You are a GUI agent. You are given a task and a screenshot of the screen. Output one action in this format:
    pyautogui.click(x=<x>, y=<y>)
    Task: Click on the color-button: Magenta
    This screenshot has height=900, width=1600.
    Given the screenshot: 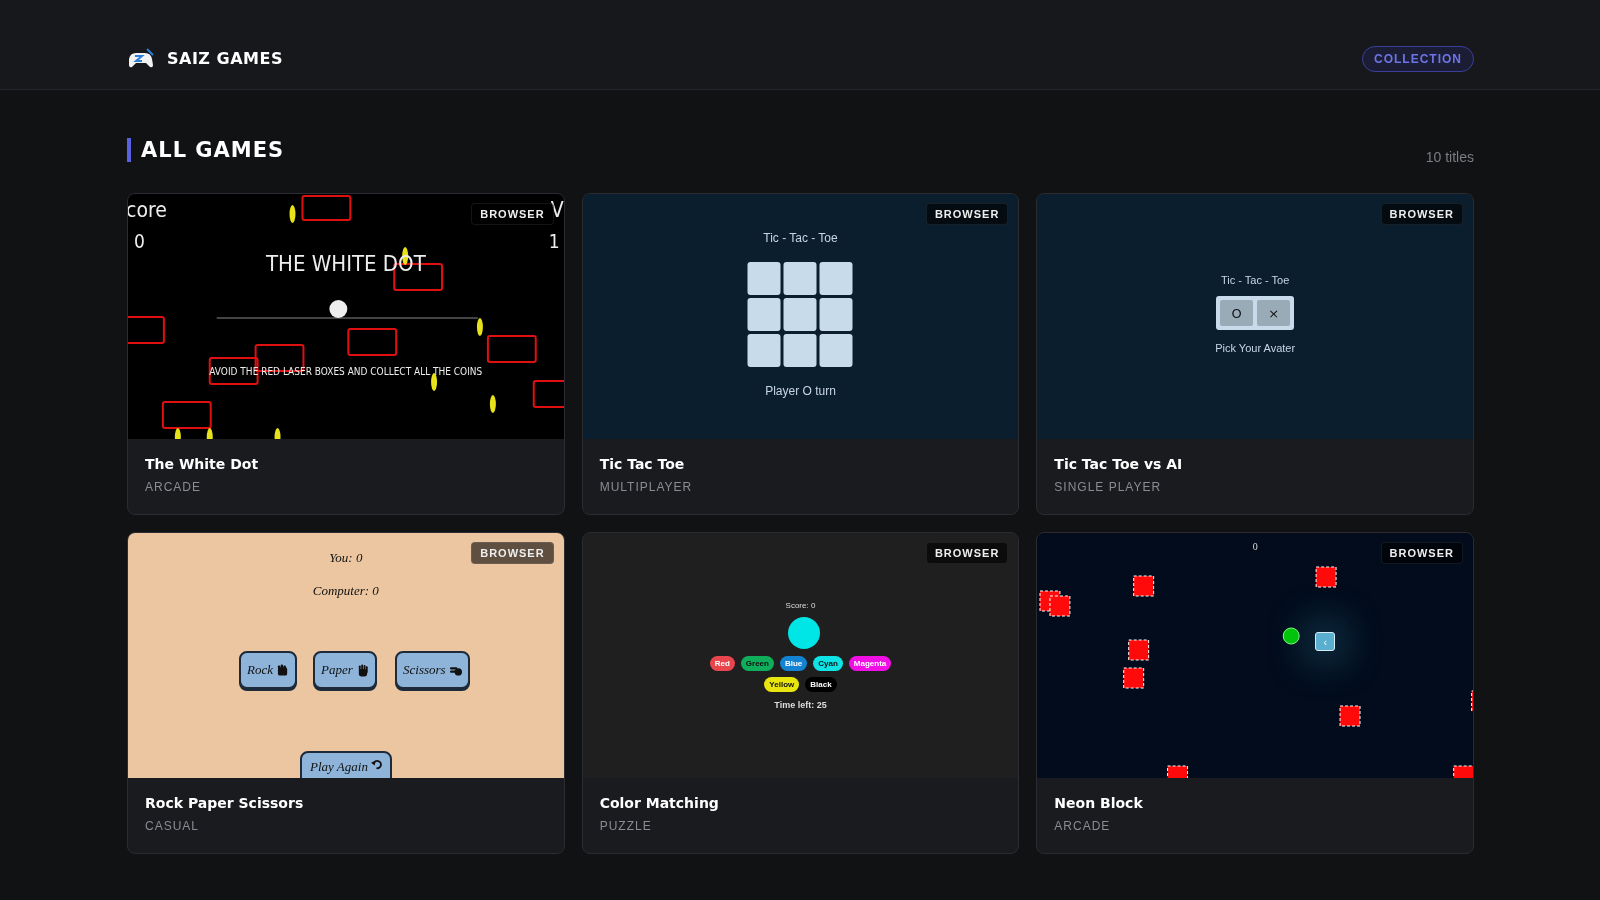 What is the action you would take?
    pyautogui.click(x=870, y=663)
    